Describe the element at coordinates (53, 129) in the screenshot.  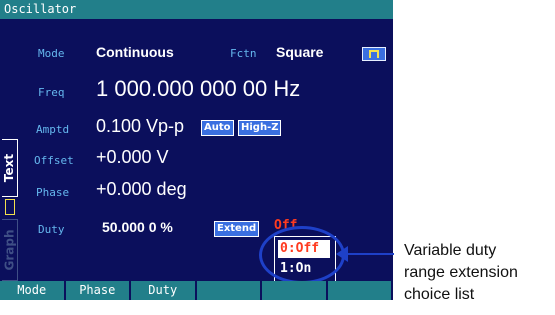
I see `amptd-label: Amptd` at that location.